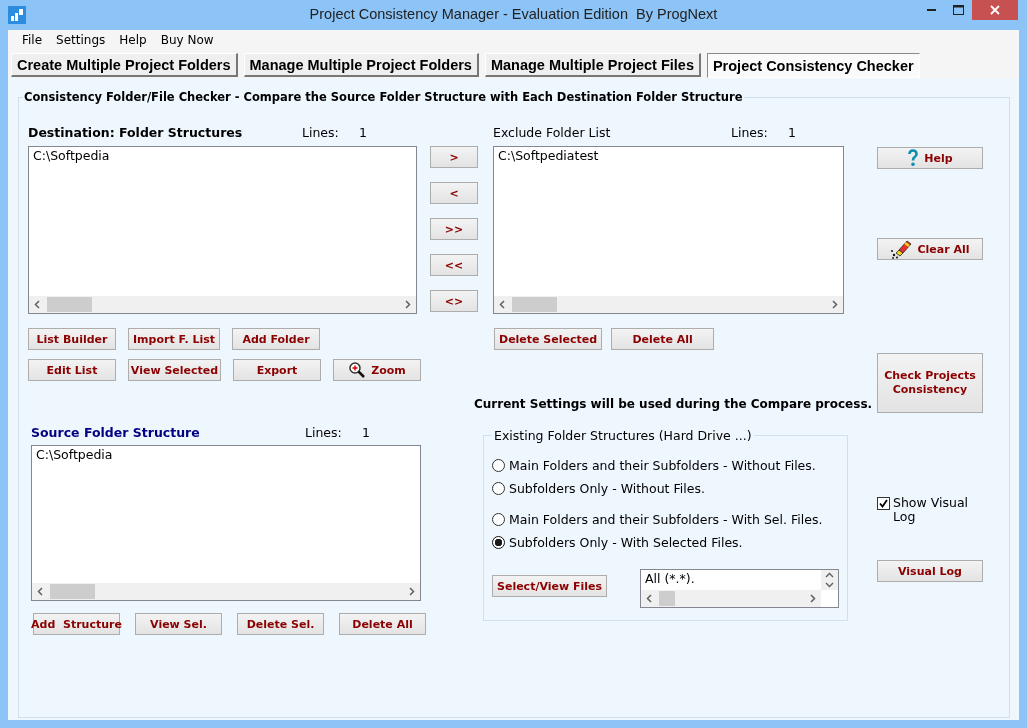 The height and width of the screenshot is (728, 1027). I want to click on tab: Manage Multiple Project Files, so click(592, 65).